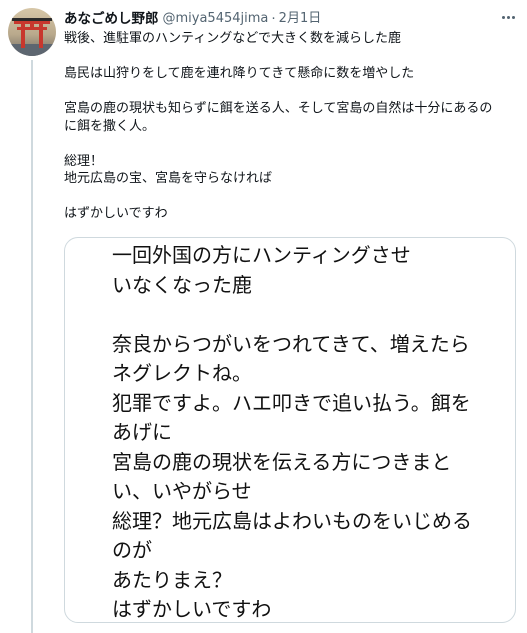  Describe the element at coordinates (292, 520) in the screenshot. I see `image-text-line: 総理？地元広島はよわいものをいじめる` at that location.